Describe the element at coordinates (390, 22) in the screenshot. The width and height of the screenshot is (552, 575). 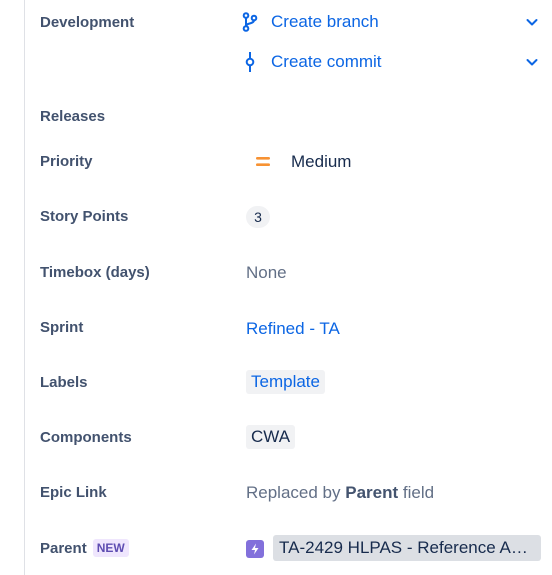
I see `create-branch-button: Create branch` at that location.